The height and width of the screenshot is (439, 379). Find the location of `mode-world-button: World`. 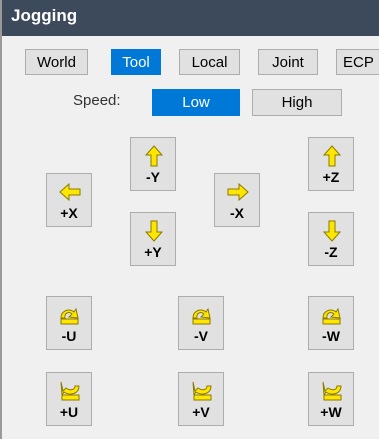

mode-world-button: World is located at coordinates (56, 62).